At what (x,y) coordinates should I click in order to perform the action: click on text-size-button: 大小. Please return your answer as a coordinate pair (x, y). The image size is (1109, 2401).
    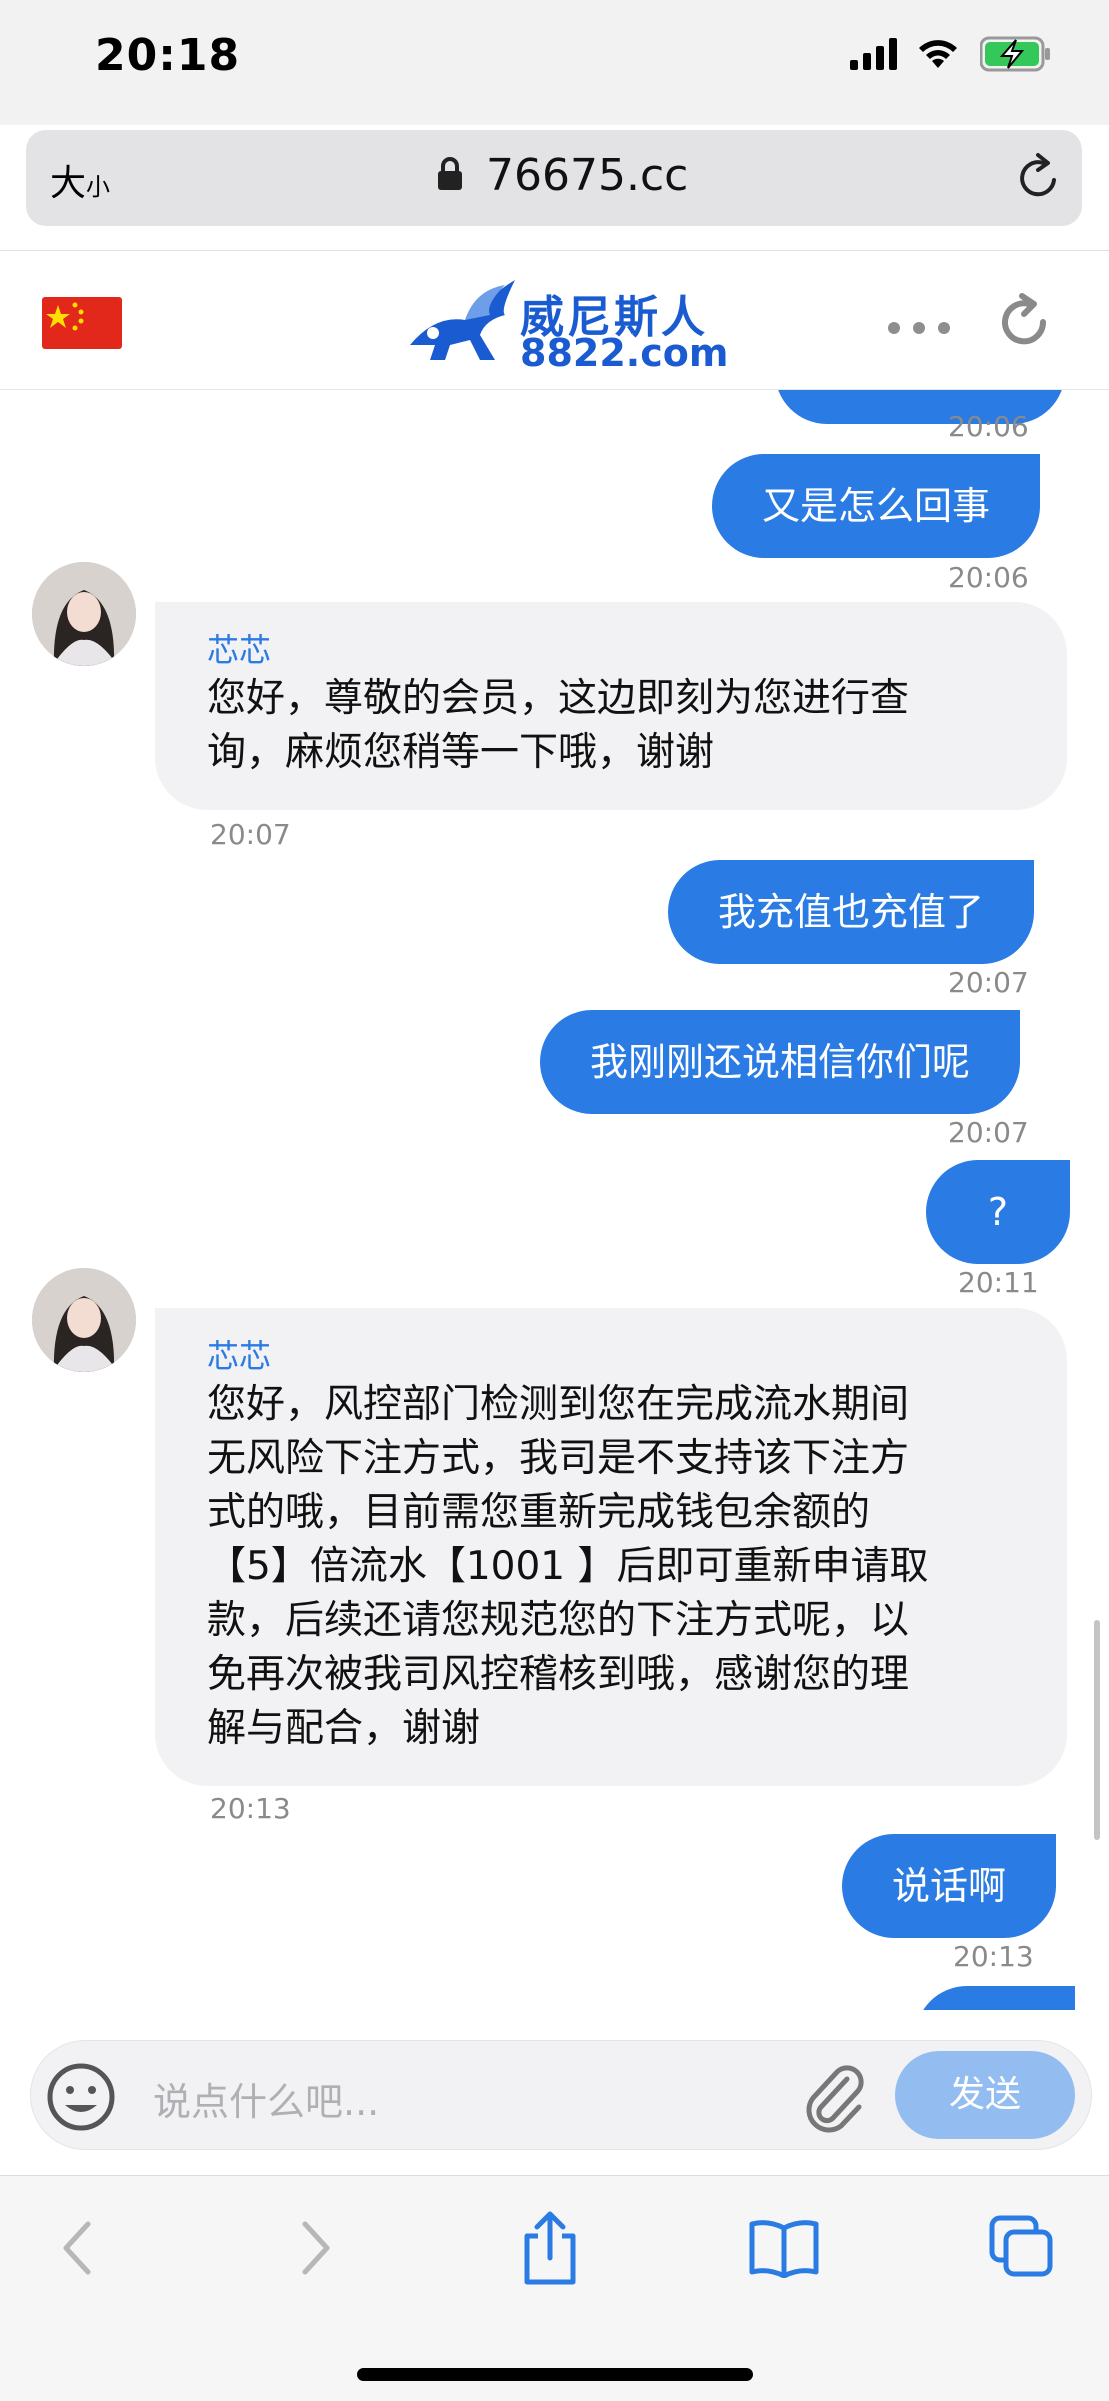
    Looking at the image, I should click on (80, 180).